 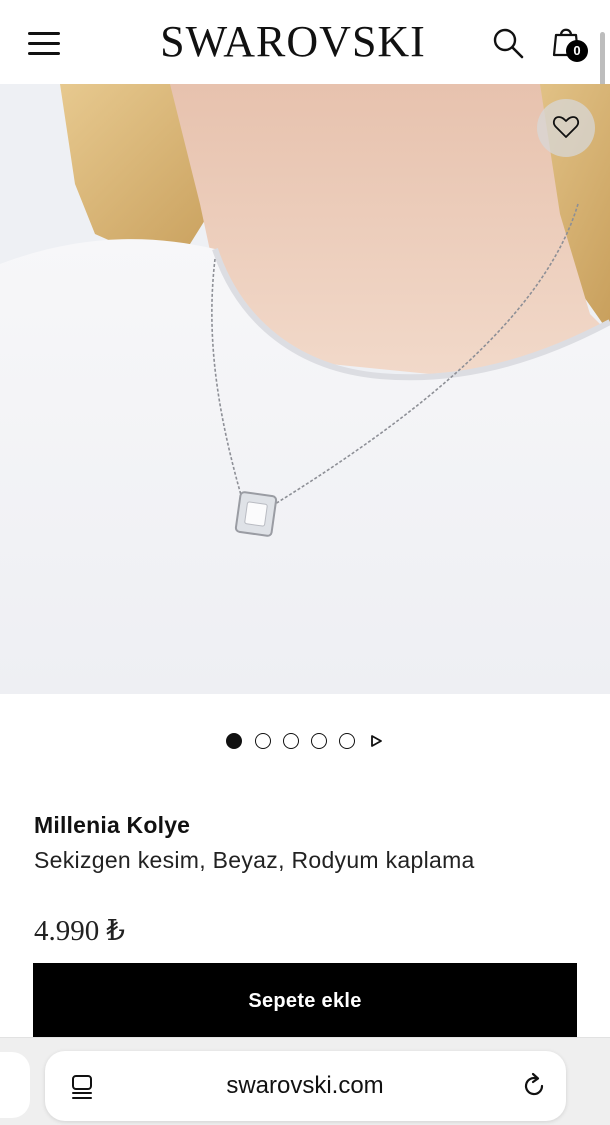 I want to click on address-bar: swarovski.com, so click(x=305, y=1086).